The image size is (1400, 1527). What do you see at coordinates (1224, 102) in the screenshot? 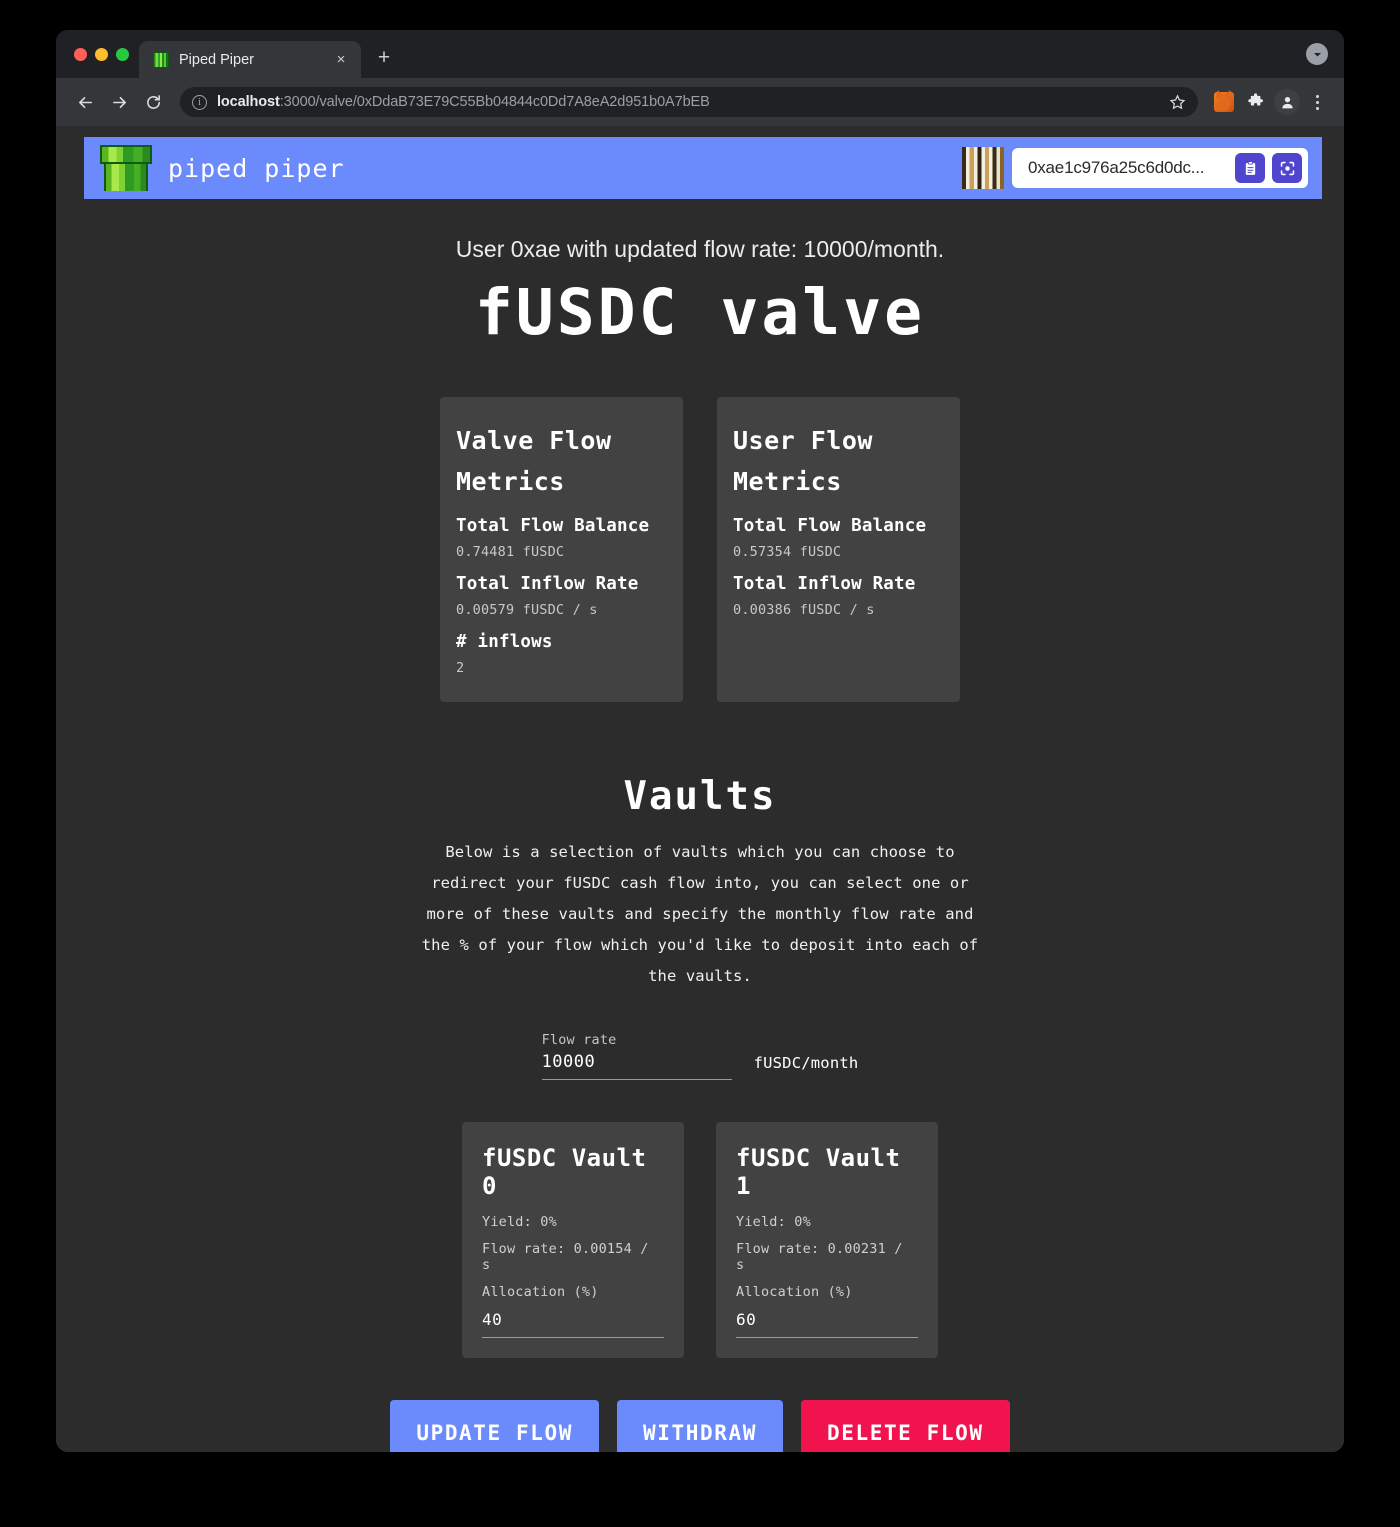
I see `metamask-fox-icon` at bounding box center [1224, 102].